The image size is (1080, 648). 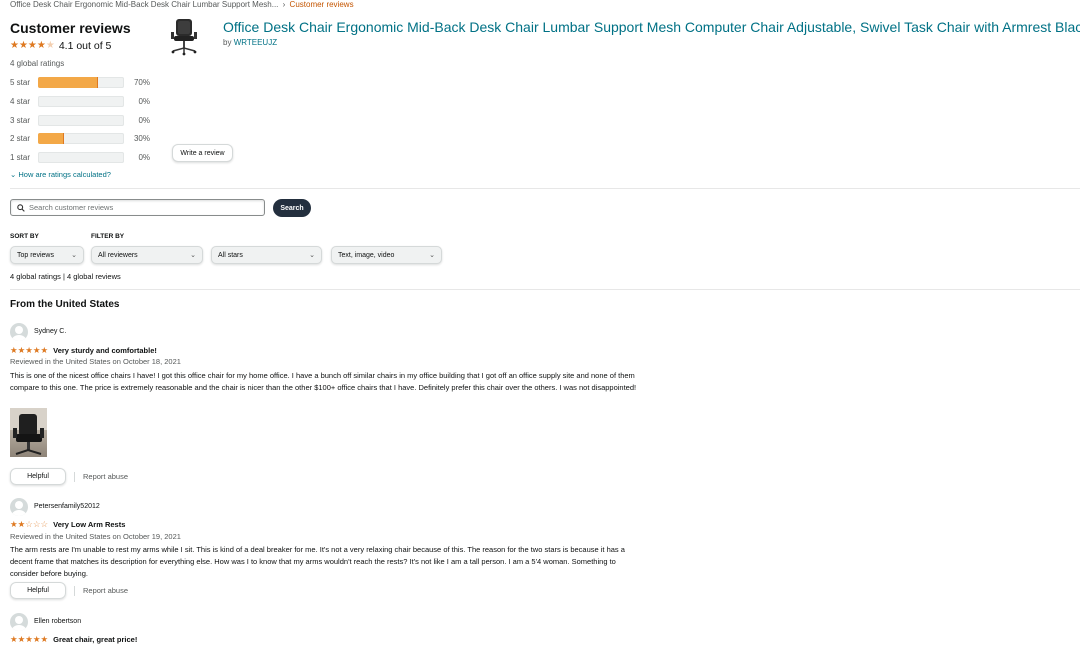 What do you see at coordinates (255, 42) in the screenshot?
I see `brand-link: WRTEEUJZ` at bounding box center [255, 42].